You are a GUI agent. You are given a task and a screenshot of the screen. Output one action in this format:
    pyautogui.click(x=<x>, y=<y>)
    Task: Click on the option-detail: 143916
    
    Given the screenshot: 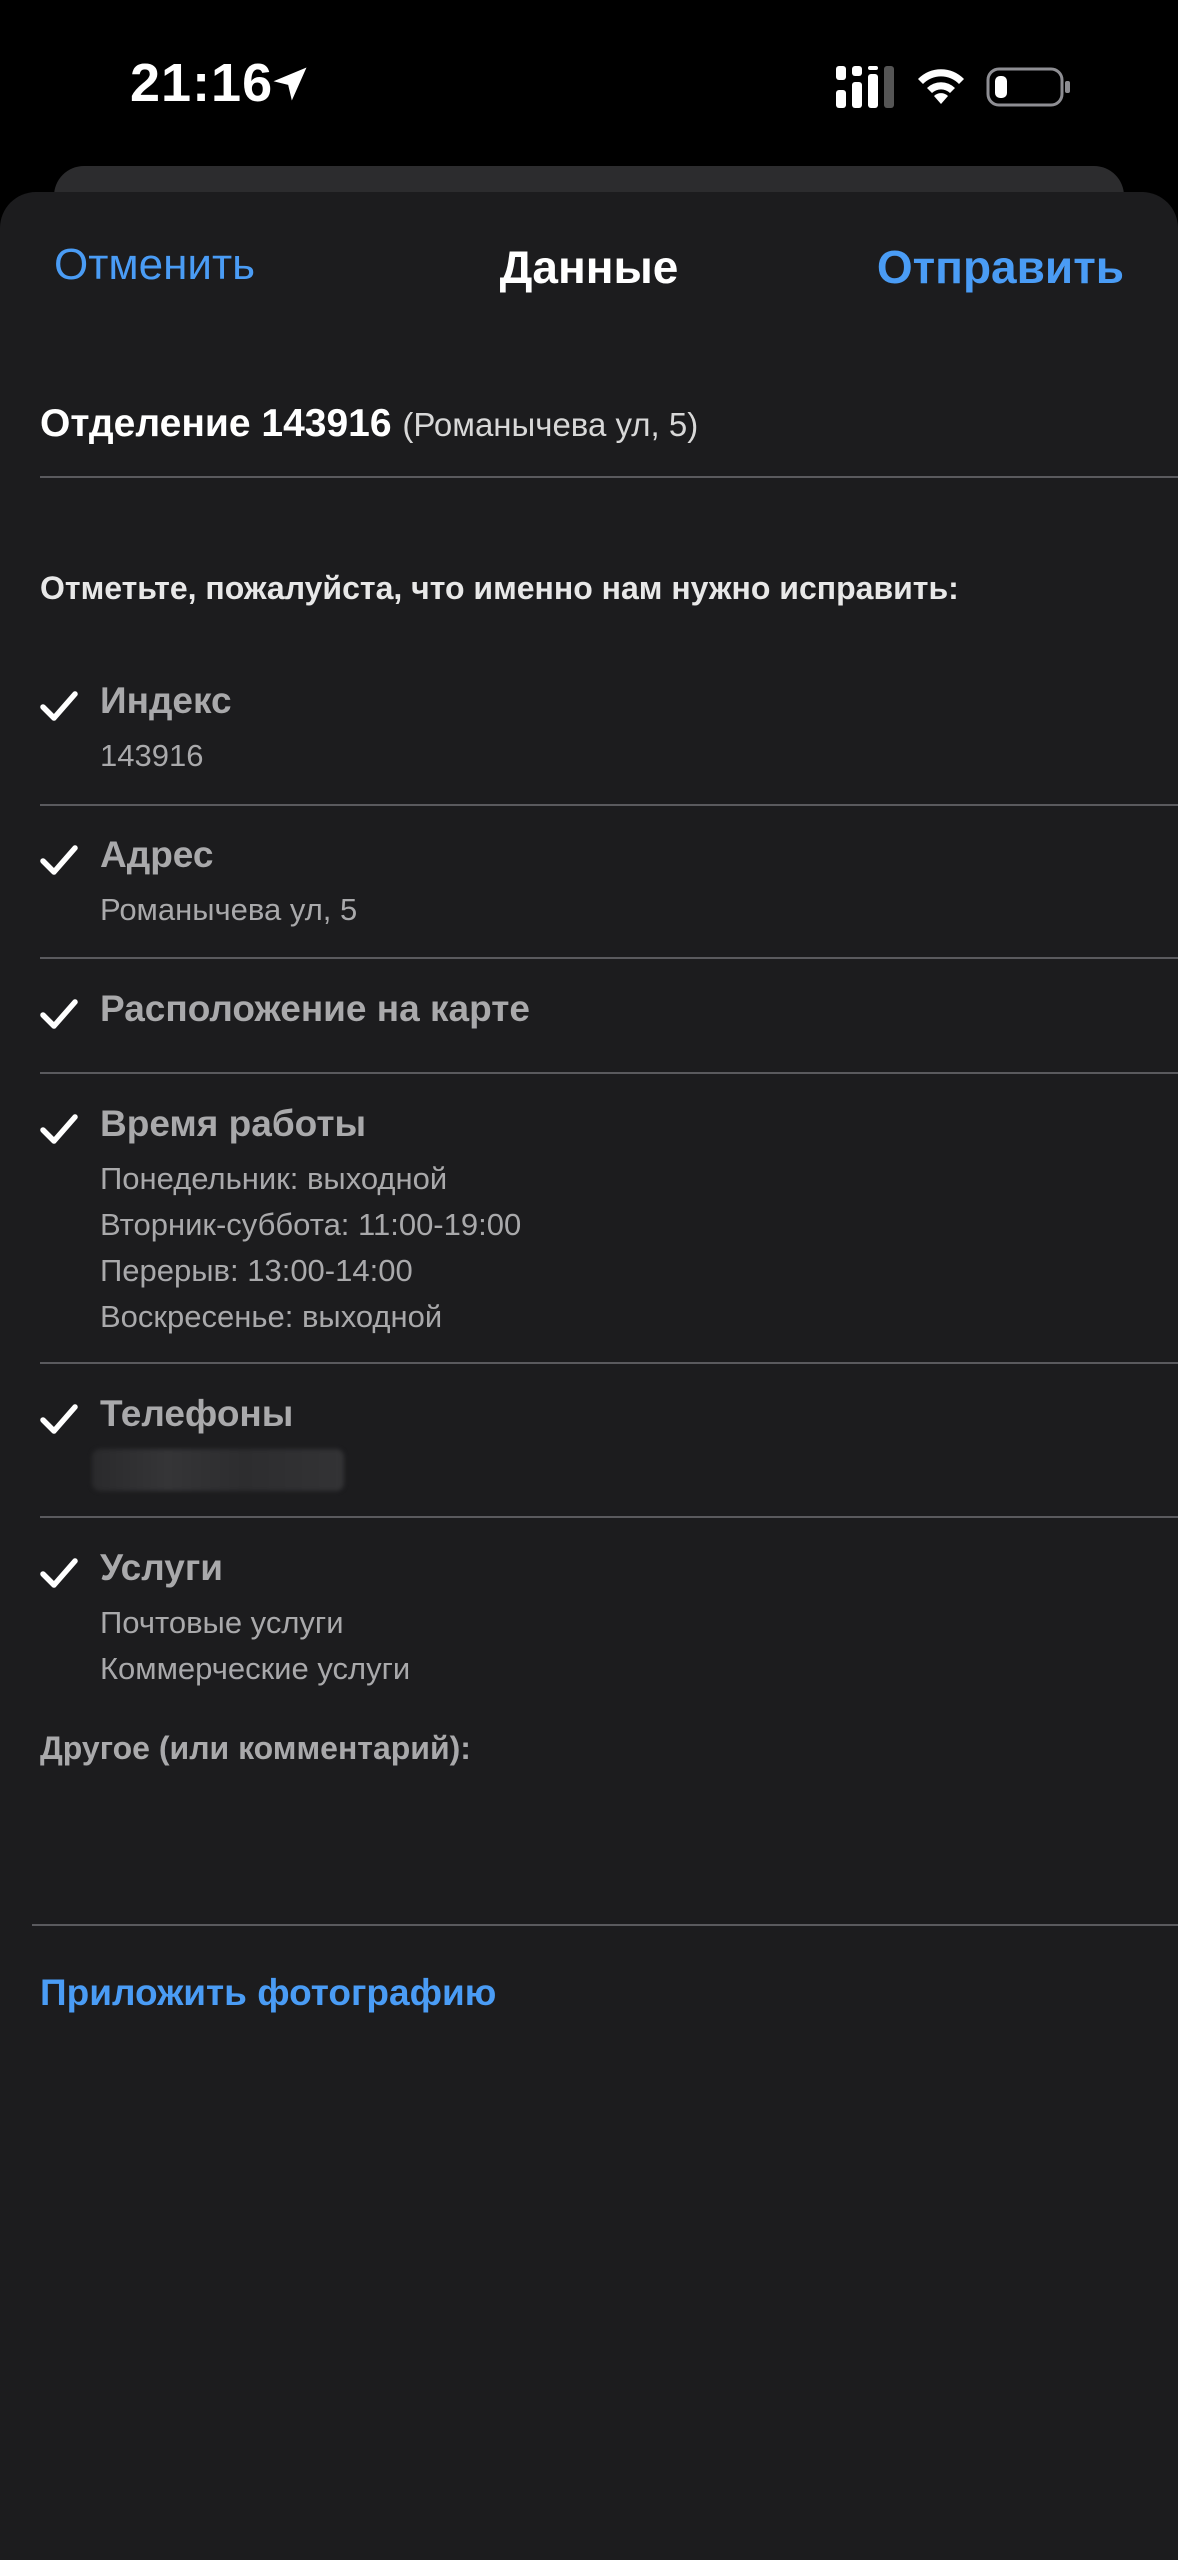 What is the action you would take?
    pyautogui.click(x=152, y=755)
    